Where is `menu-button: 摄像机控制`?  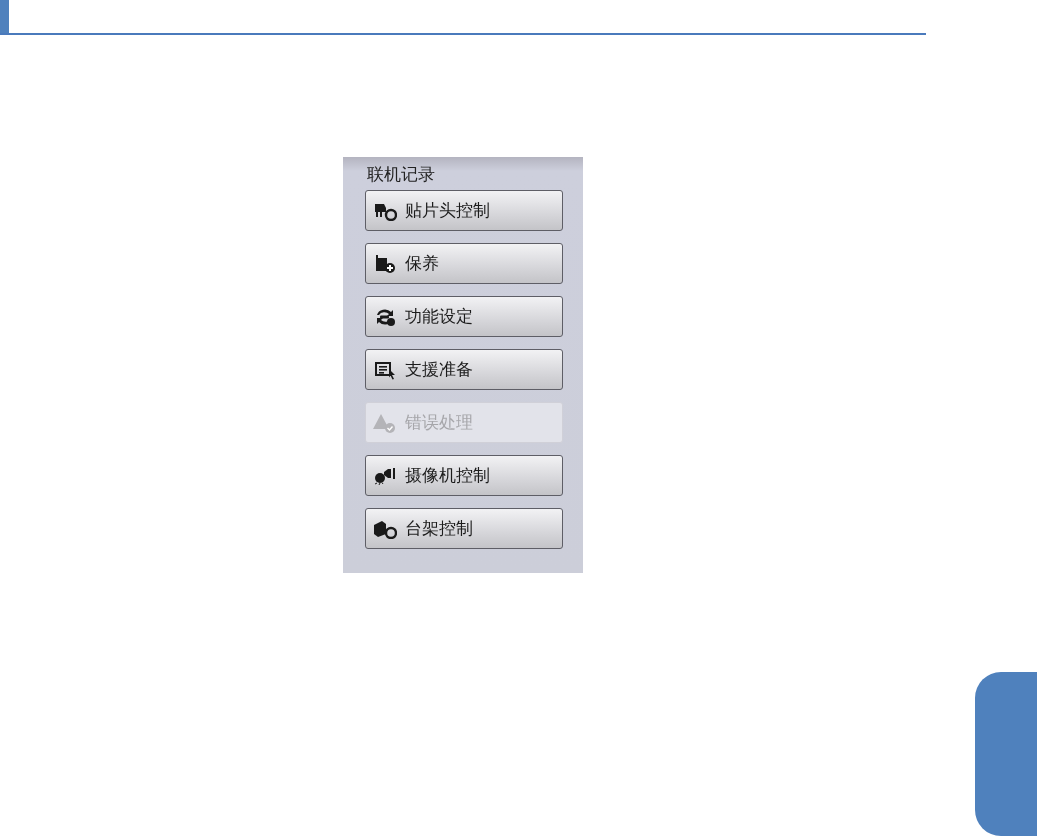 menu-button: 摄像机控制 is located at coordinates (464, 475).